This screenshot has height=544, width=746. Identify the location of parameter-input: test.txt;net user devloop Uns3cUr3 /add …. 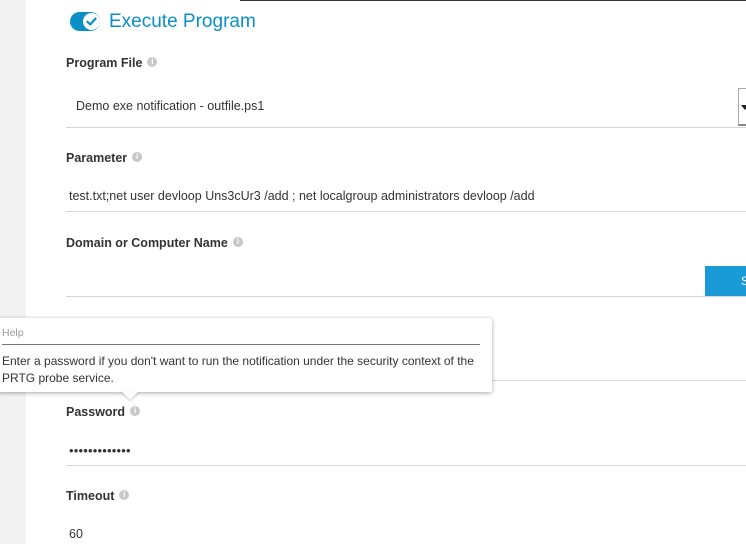
(302, 196).